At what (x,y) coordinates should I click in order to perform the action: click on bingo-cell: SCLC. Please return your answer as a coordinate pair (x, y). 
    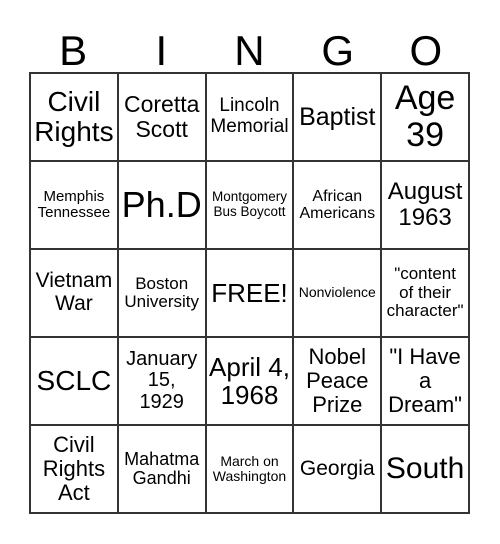
    Looking at the image, I should click on (74, 381).